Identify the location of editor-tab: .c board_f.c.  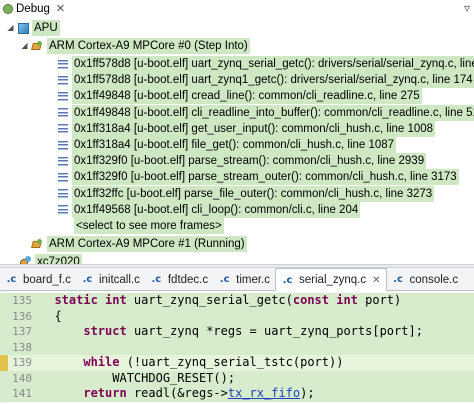
(38, 279).